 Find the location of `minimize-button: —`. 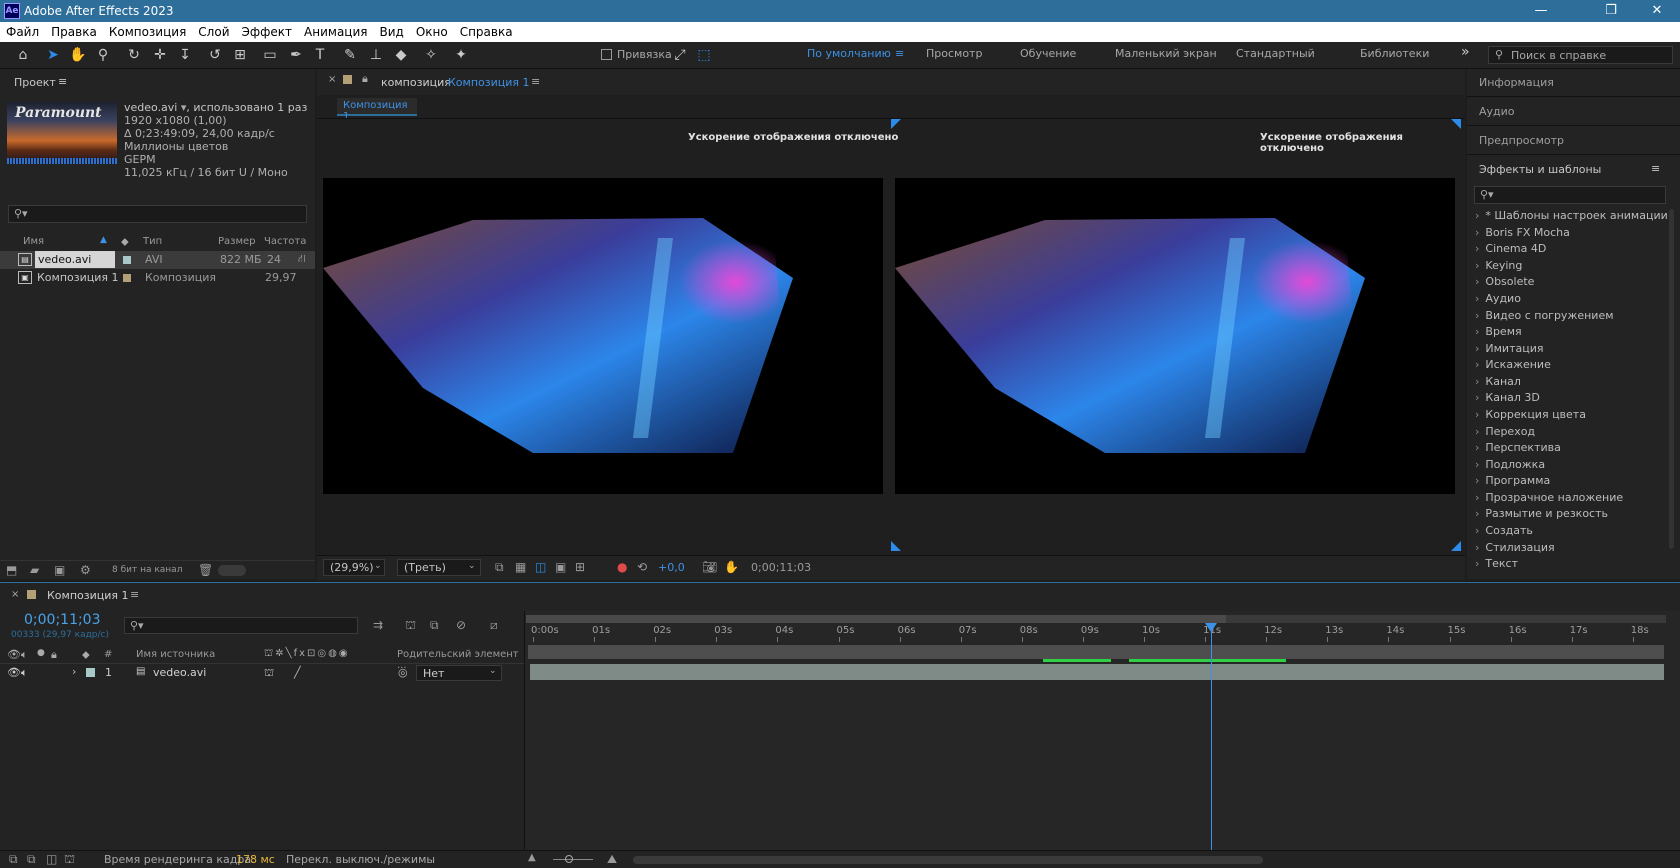

minimize-button: — is located at coordinates (1541, 11).